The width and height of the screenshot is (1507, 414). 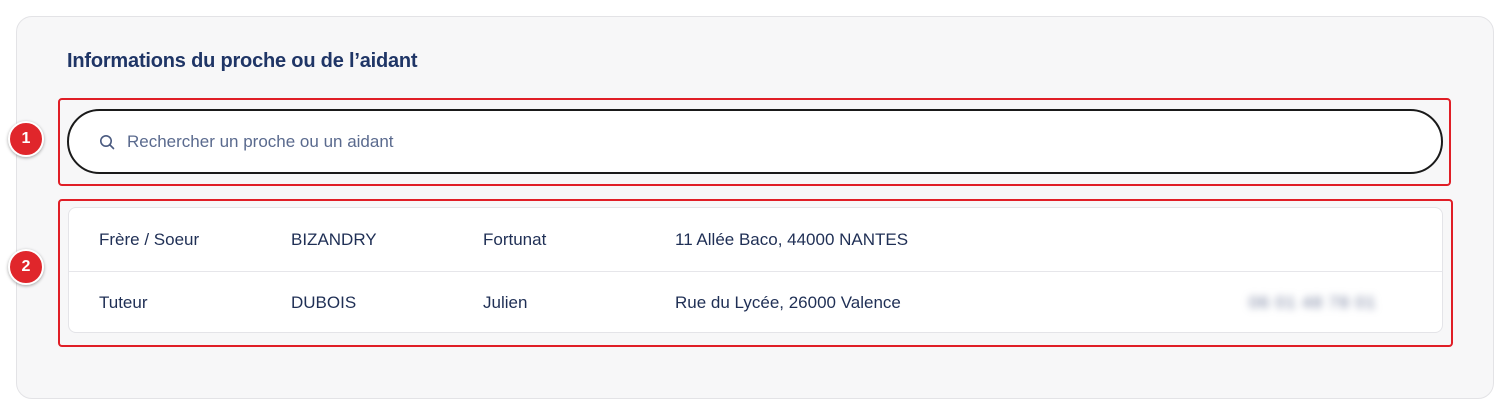 What do you see at coordinates (1313, 302) in the screenshot?
I see `contact-phone-blurred: 06 01 48 78 01` at bounding box center [1313, 302].